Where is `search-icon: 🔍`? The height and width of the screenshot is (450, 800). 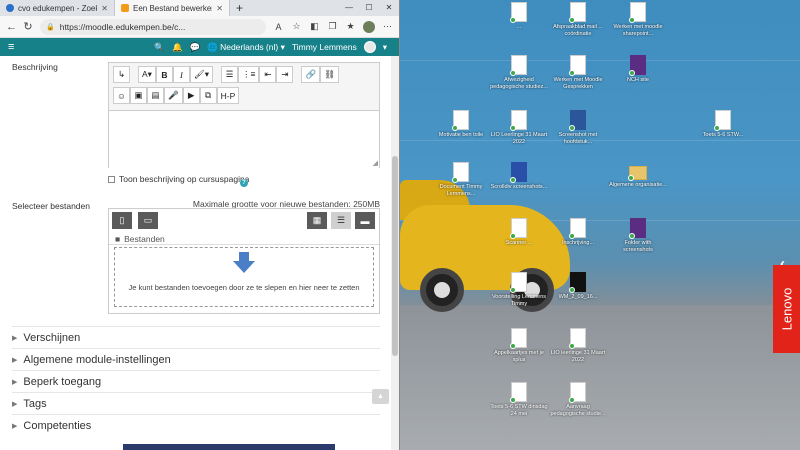
search-icon: 🔍 is located at coordinates (159, 47).